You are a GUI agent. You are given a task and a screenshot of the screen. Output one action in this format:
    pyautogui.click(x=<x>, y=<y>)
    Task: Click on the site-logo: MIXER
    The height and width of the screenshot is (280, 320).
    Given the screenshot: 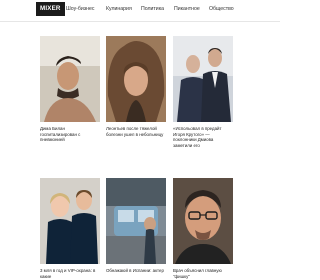 What is the action you would take?
    pyautogui.click(x=50, y=9)
    